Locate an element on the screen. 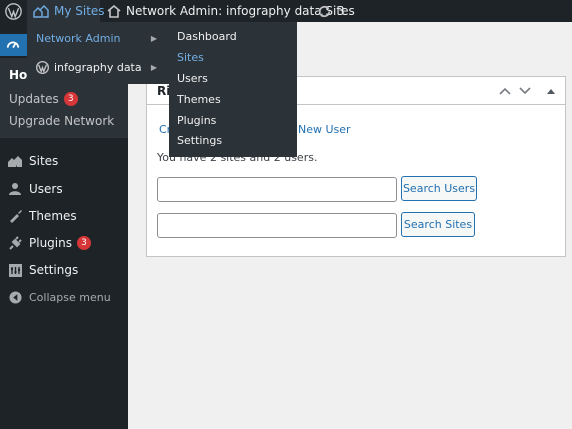 This screenshot has width=572, height=429. my-sites-icon is located at coordinates (41, 11).